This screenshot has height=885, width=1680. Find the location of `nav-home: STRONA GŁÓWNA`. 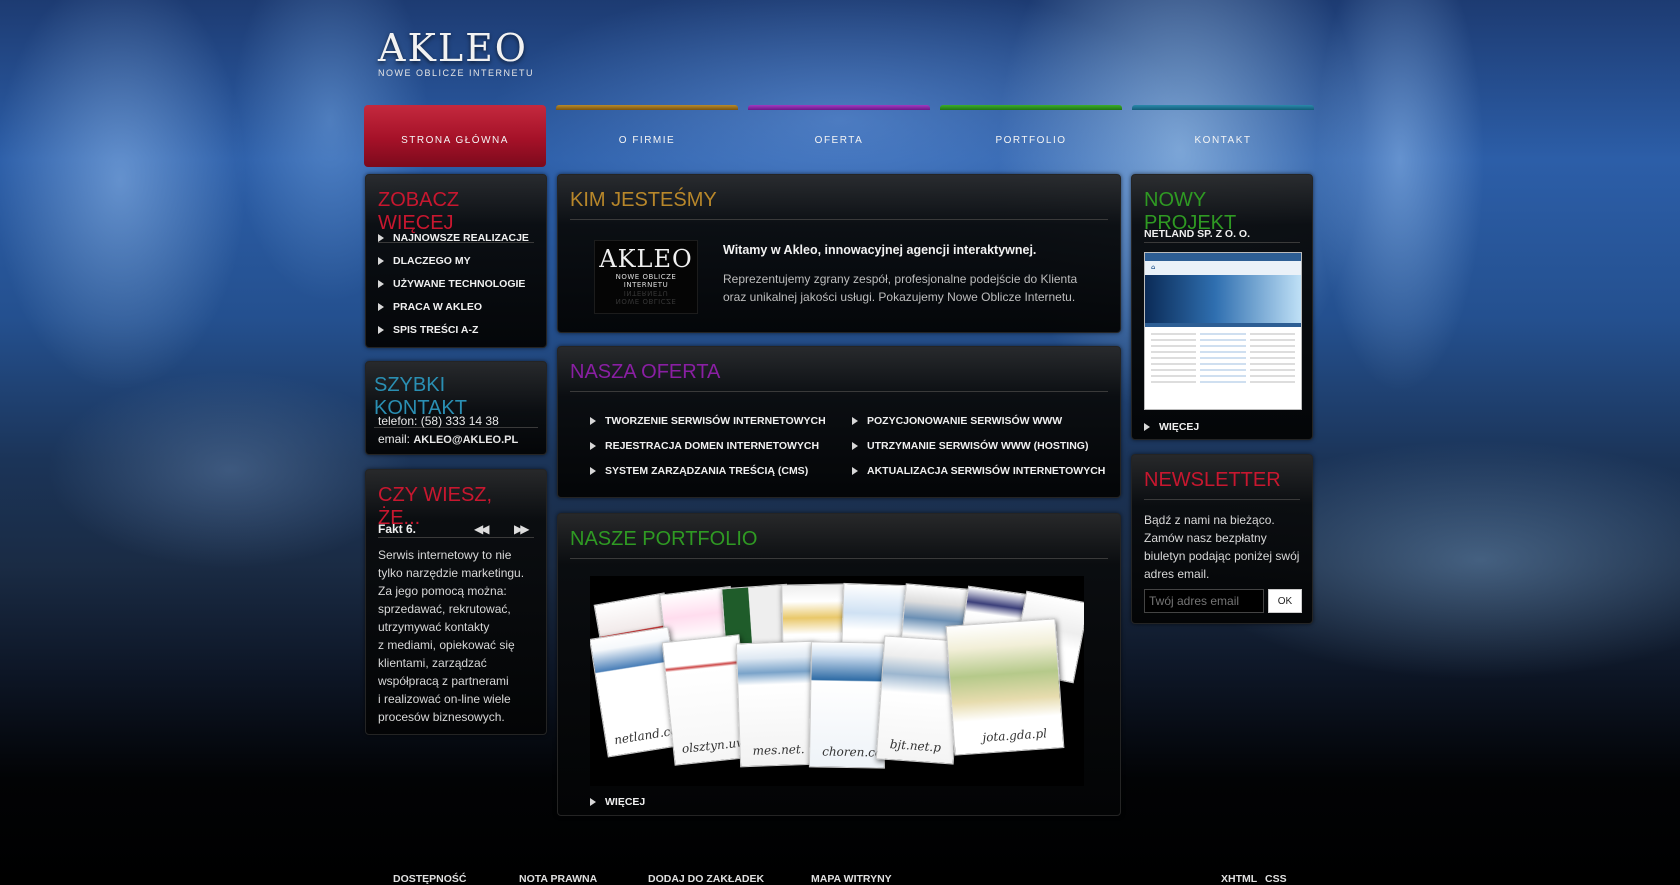

nav-home: STRONA GŁÓWNA is located at coordinates (455, 136).